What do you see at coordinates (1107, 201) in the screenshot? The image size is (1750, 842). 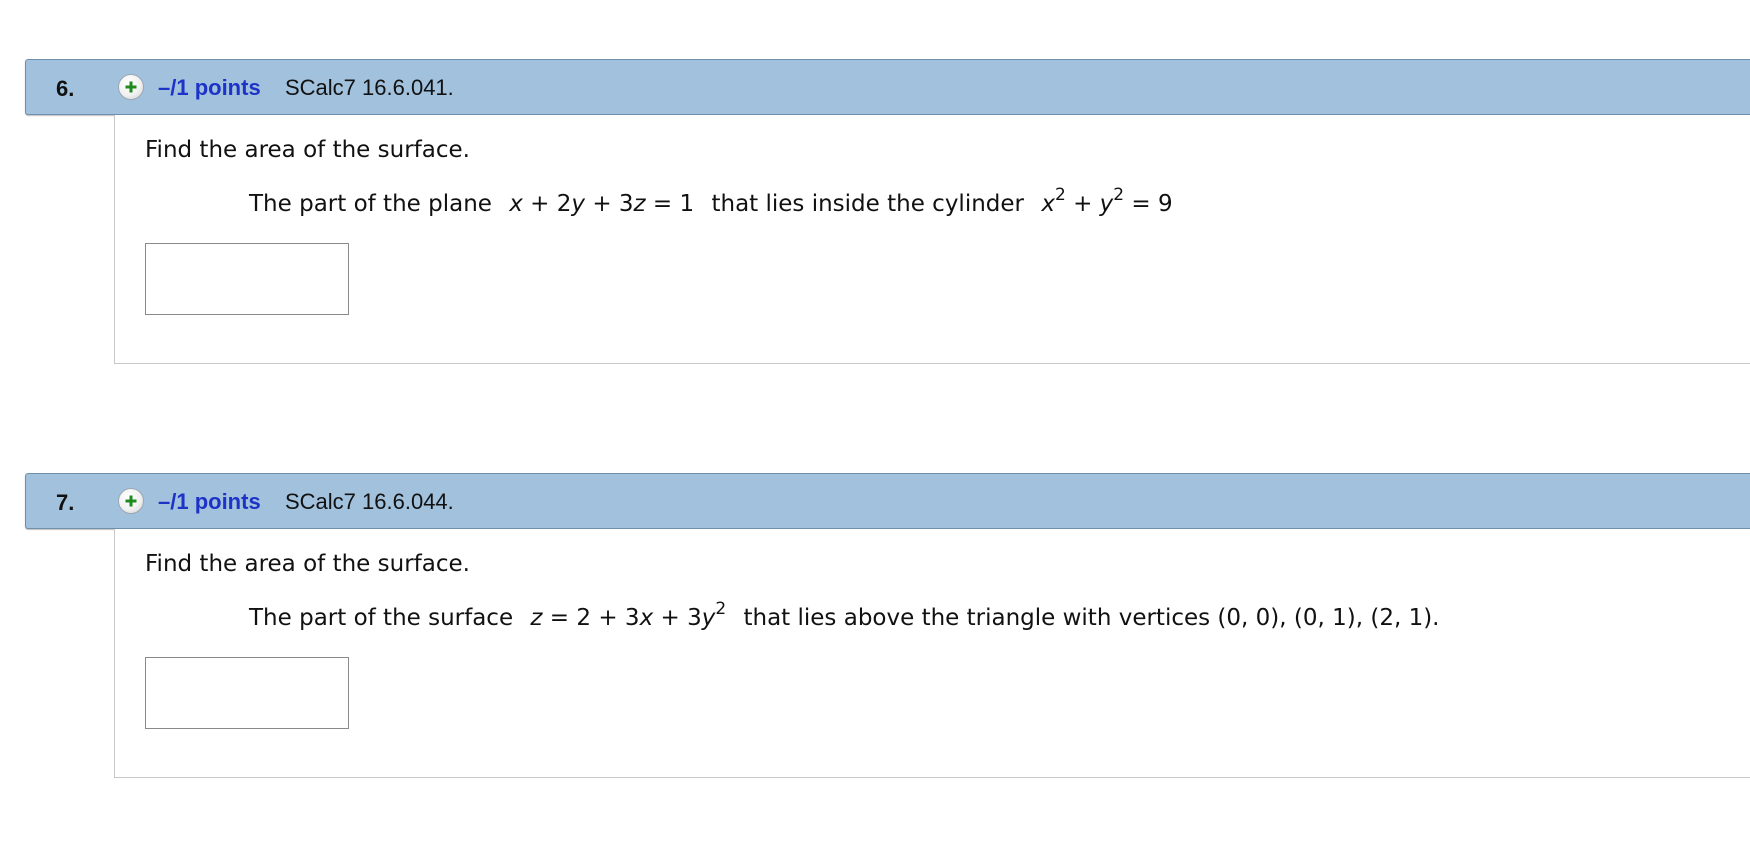 I see `cylinder-expression: x2 + y2 = 9` at bounding box center [1107, 201].